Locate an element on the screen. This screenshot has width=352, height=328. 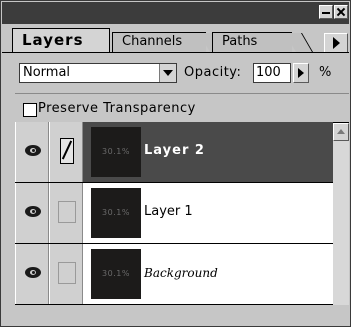
tab-channels-label: Channels is located at coordinates (152, 41).